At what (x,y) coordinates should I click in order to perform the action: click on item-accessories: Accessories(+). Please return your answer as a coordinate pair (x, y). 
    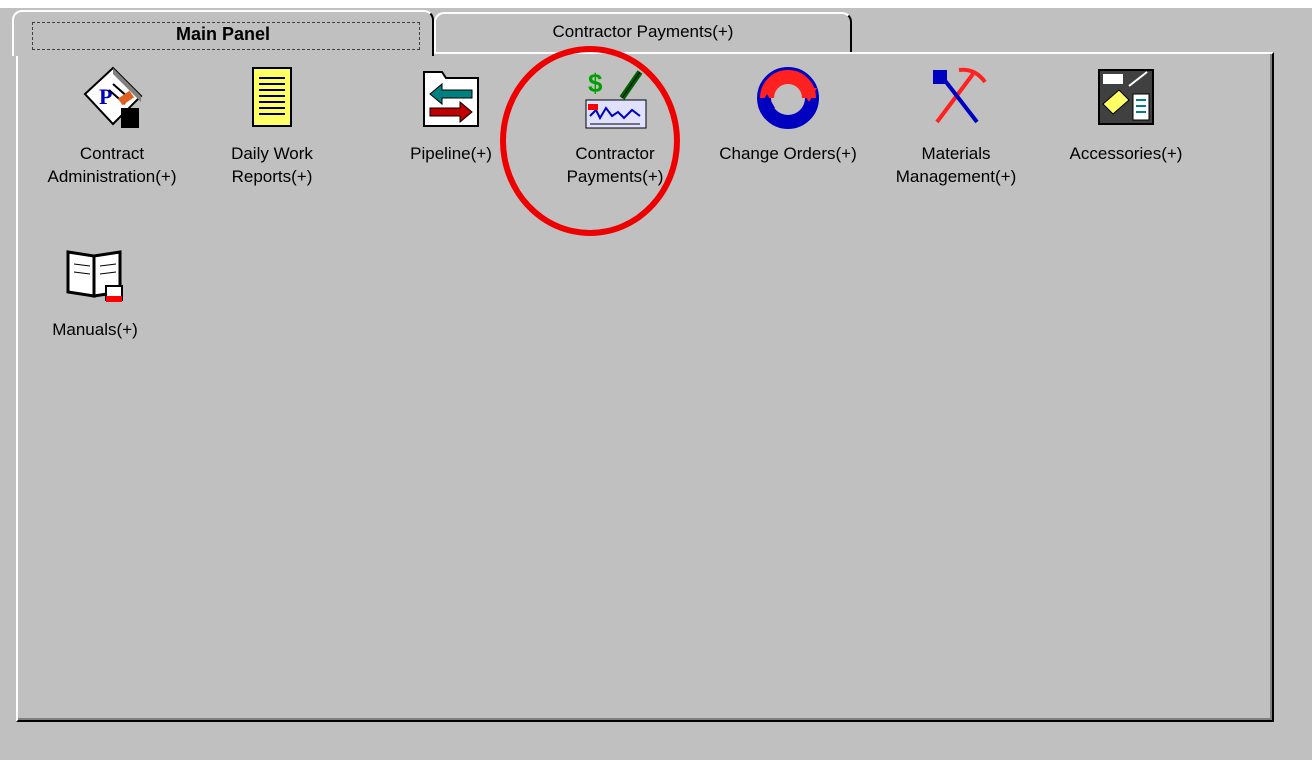
    Looking at the image, I should click on (1126, 114).